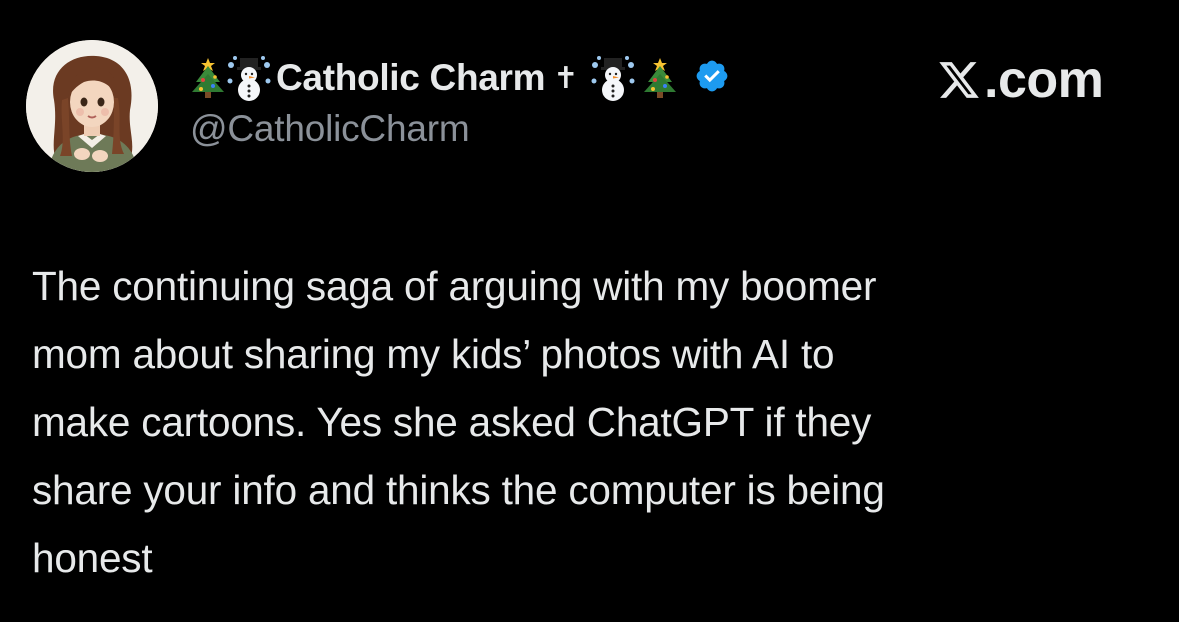 Image resolution: width=1179 pixels, height=622 pixels. Describe the element at coordinates (960, 80) in the screenshot. I see `x-logo-icon` at that location.